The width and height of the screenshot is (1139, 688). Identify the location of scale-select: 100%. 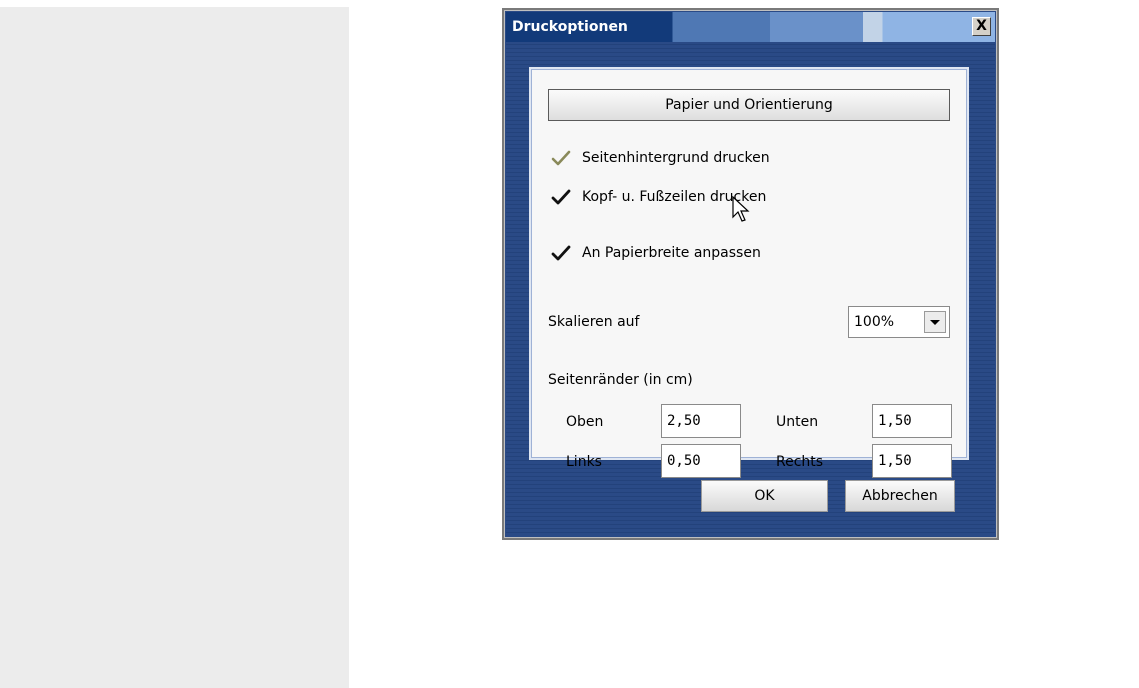
(899, 322).